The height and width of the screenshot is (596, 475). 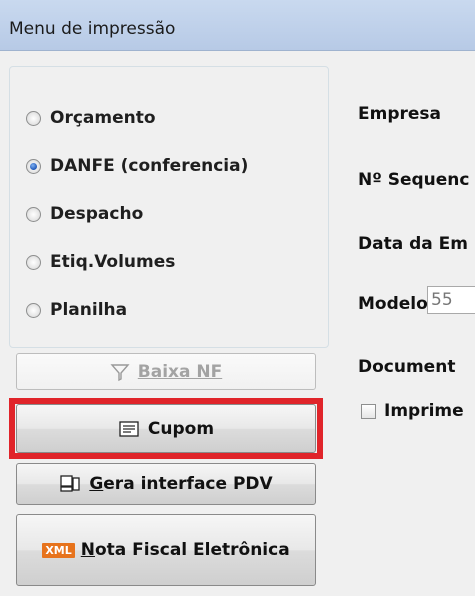 I want to click on gera-interface-pdv-button: Gera interface PDV, so click(x=166, y=484).